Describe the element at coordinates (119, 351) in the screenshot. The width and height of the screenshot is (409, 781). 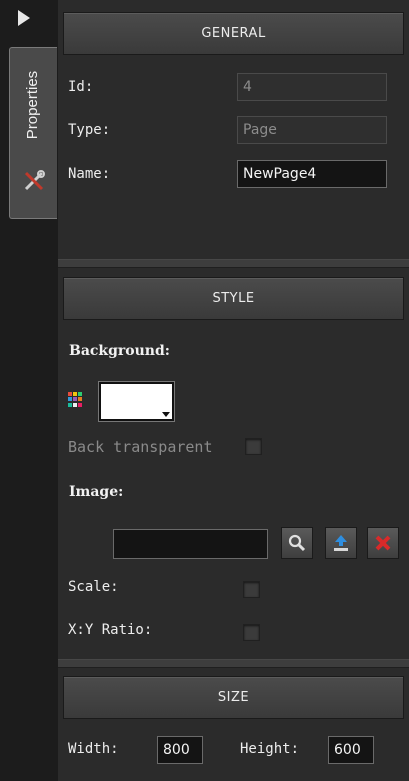
I see `background-label: Background:` at that location.